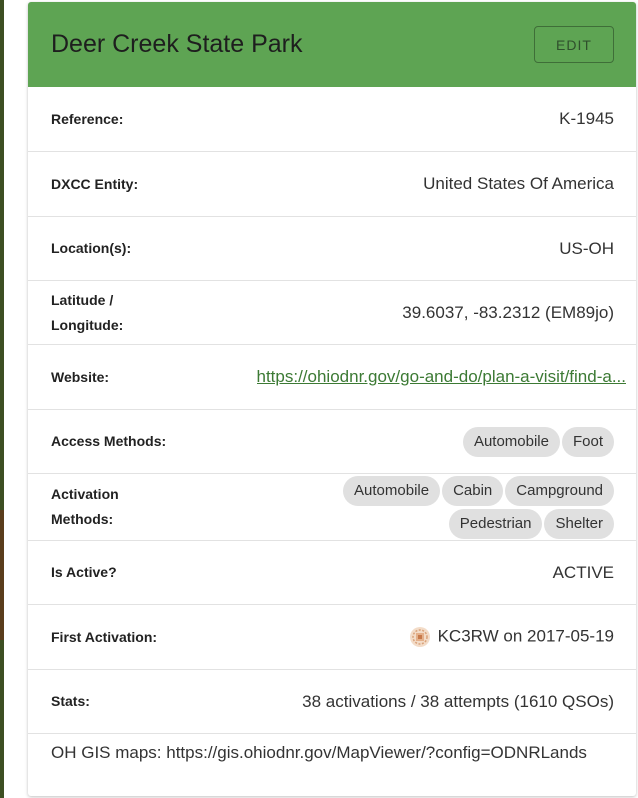  What do you see at coordinates (579, 523) in the screenshot?
I see `activation_methods-chip: Shelter` at bounding box center [579, 523].